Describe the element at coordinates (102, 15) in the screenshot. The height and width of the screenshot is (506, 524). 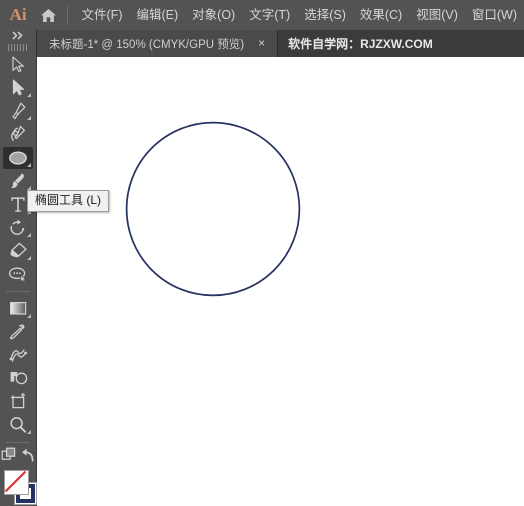
I see `menu-file: 文件(F)` at that location.